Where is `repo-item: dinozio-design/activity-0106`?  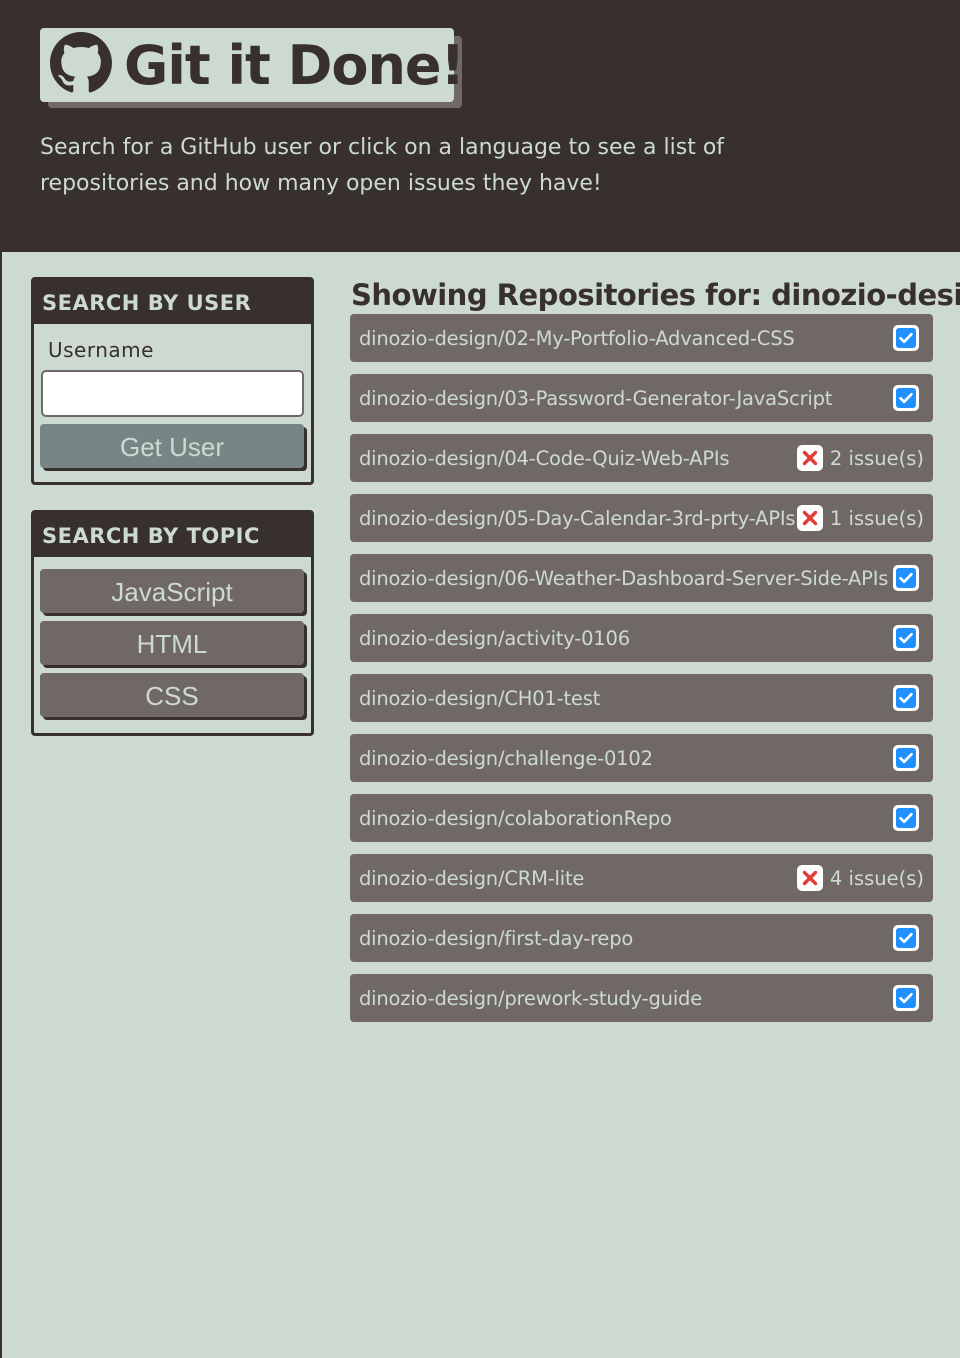
repo-item: dinozio-design/activity-0106 is located at coordinates (641, 638).